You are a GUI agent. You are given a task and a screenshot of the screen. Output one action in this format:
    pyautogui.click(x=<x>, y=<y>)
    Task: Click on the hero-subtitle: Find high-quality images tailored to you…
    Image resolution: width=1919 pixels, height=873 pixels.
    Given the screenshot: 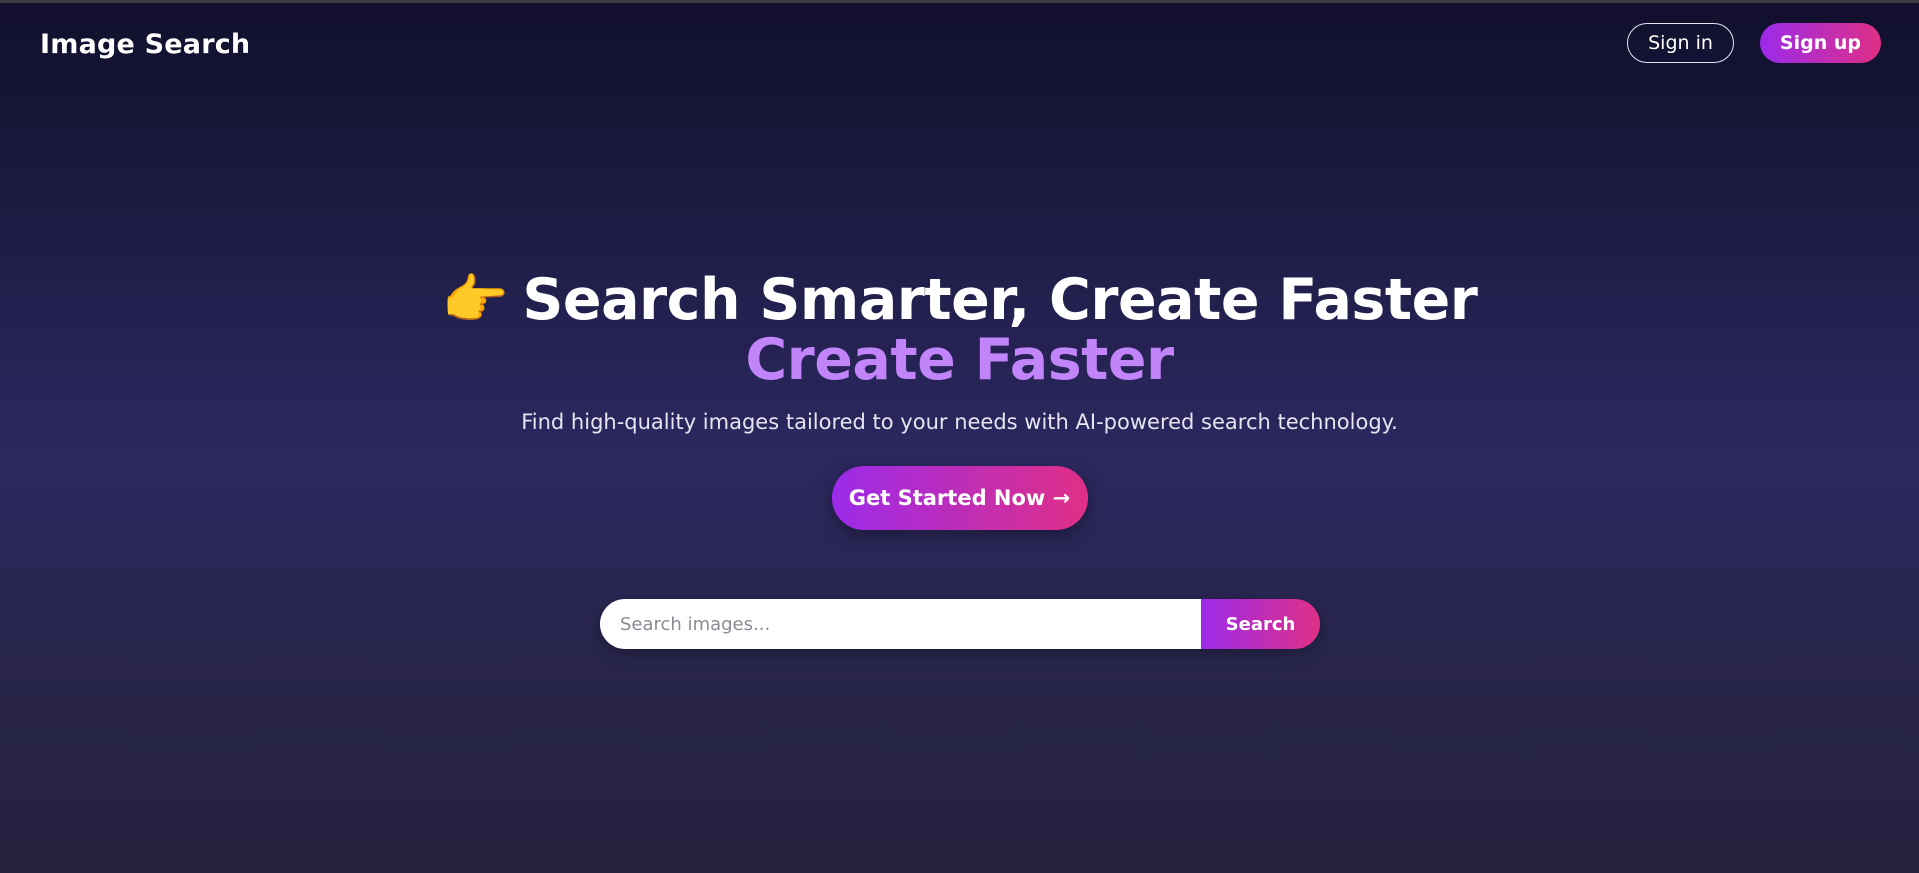 What is the action you would take?
    pyautogui.click(x=959, y=422)
    